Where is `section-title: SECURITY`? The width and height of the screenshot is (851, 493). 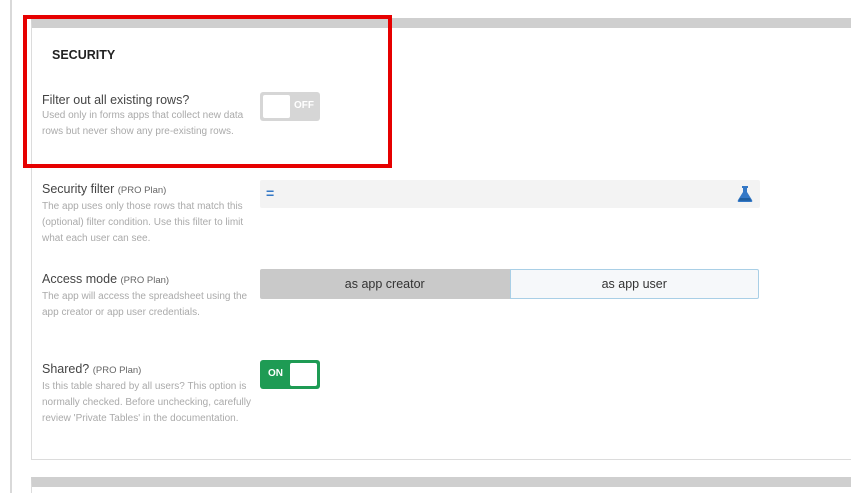 section-title: SECURITY is located at coordinates (84, 55).